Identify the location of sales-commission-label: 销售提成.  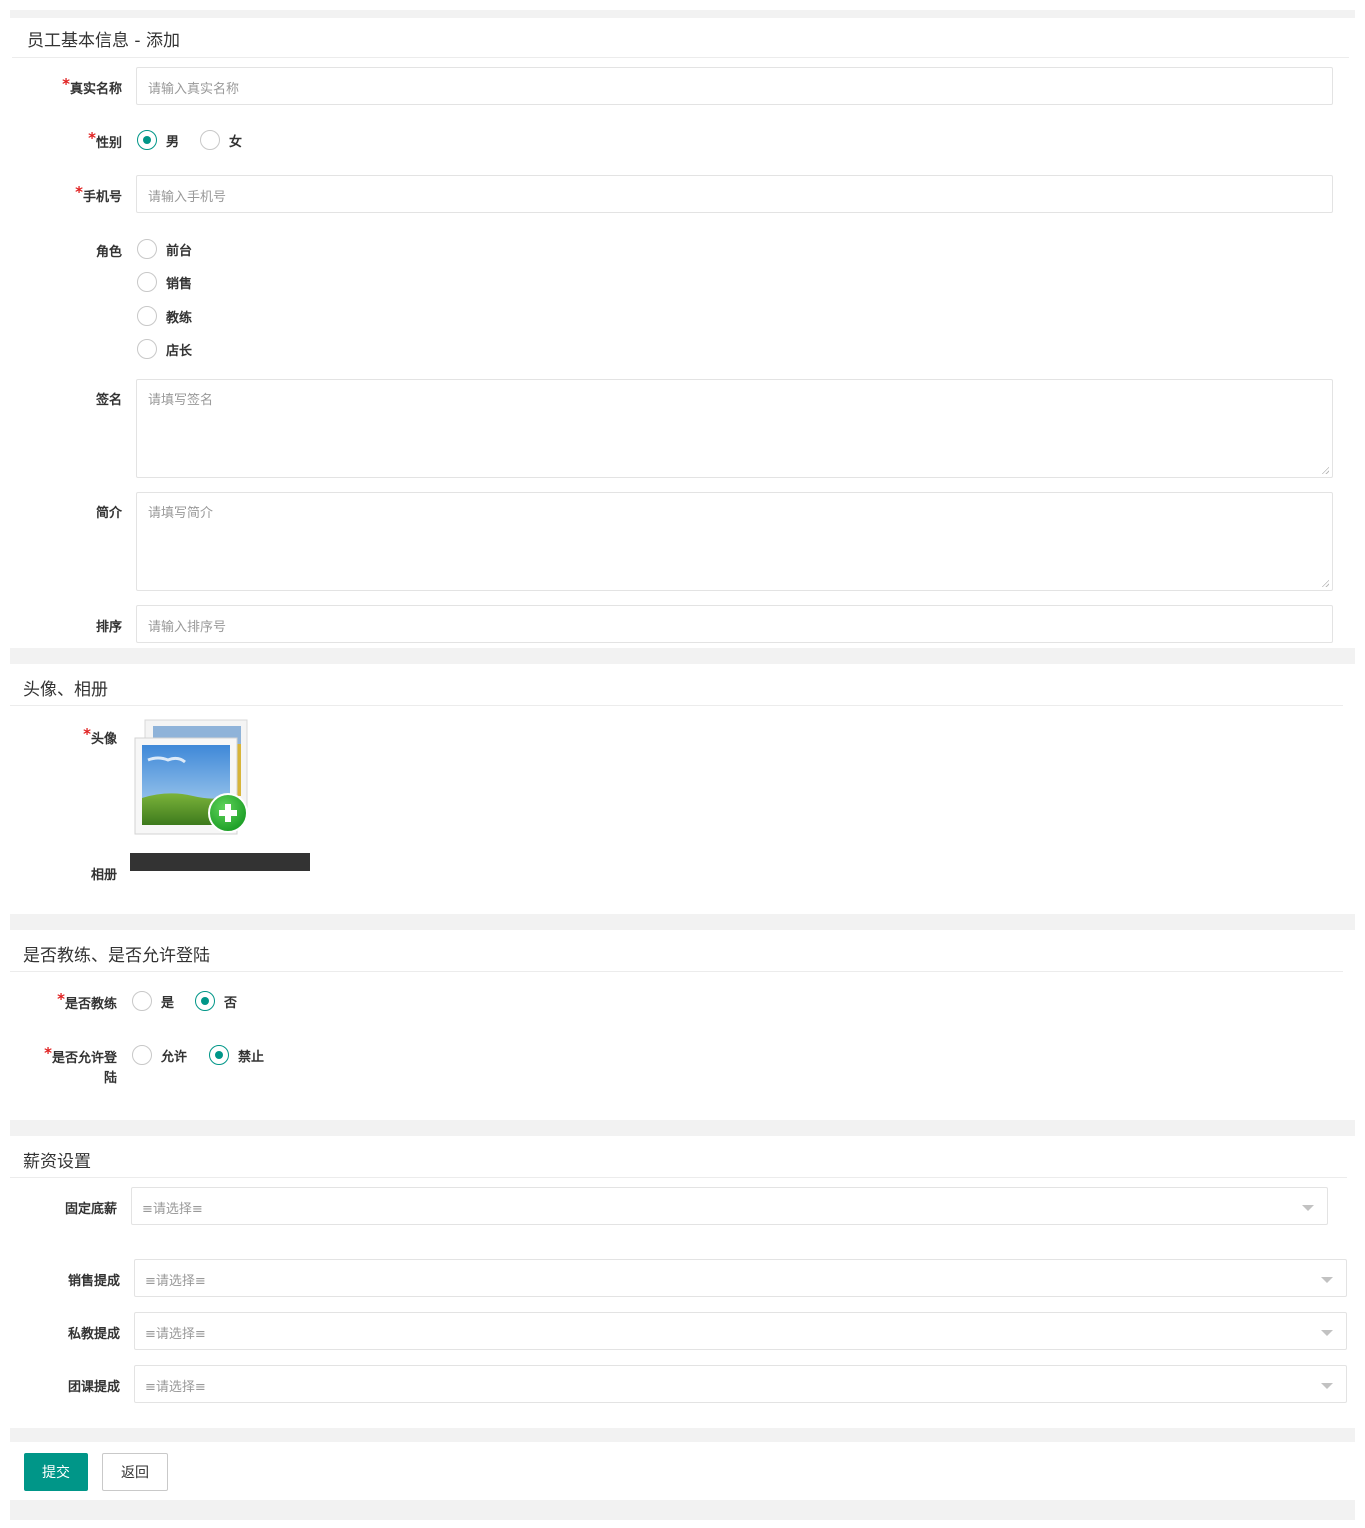
(93, 1281).